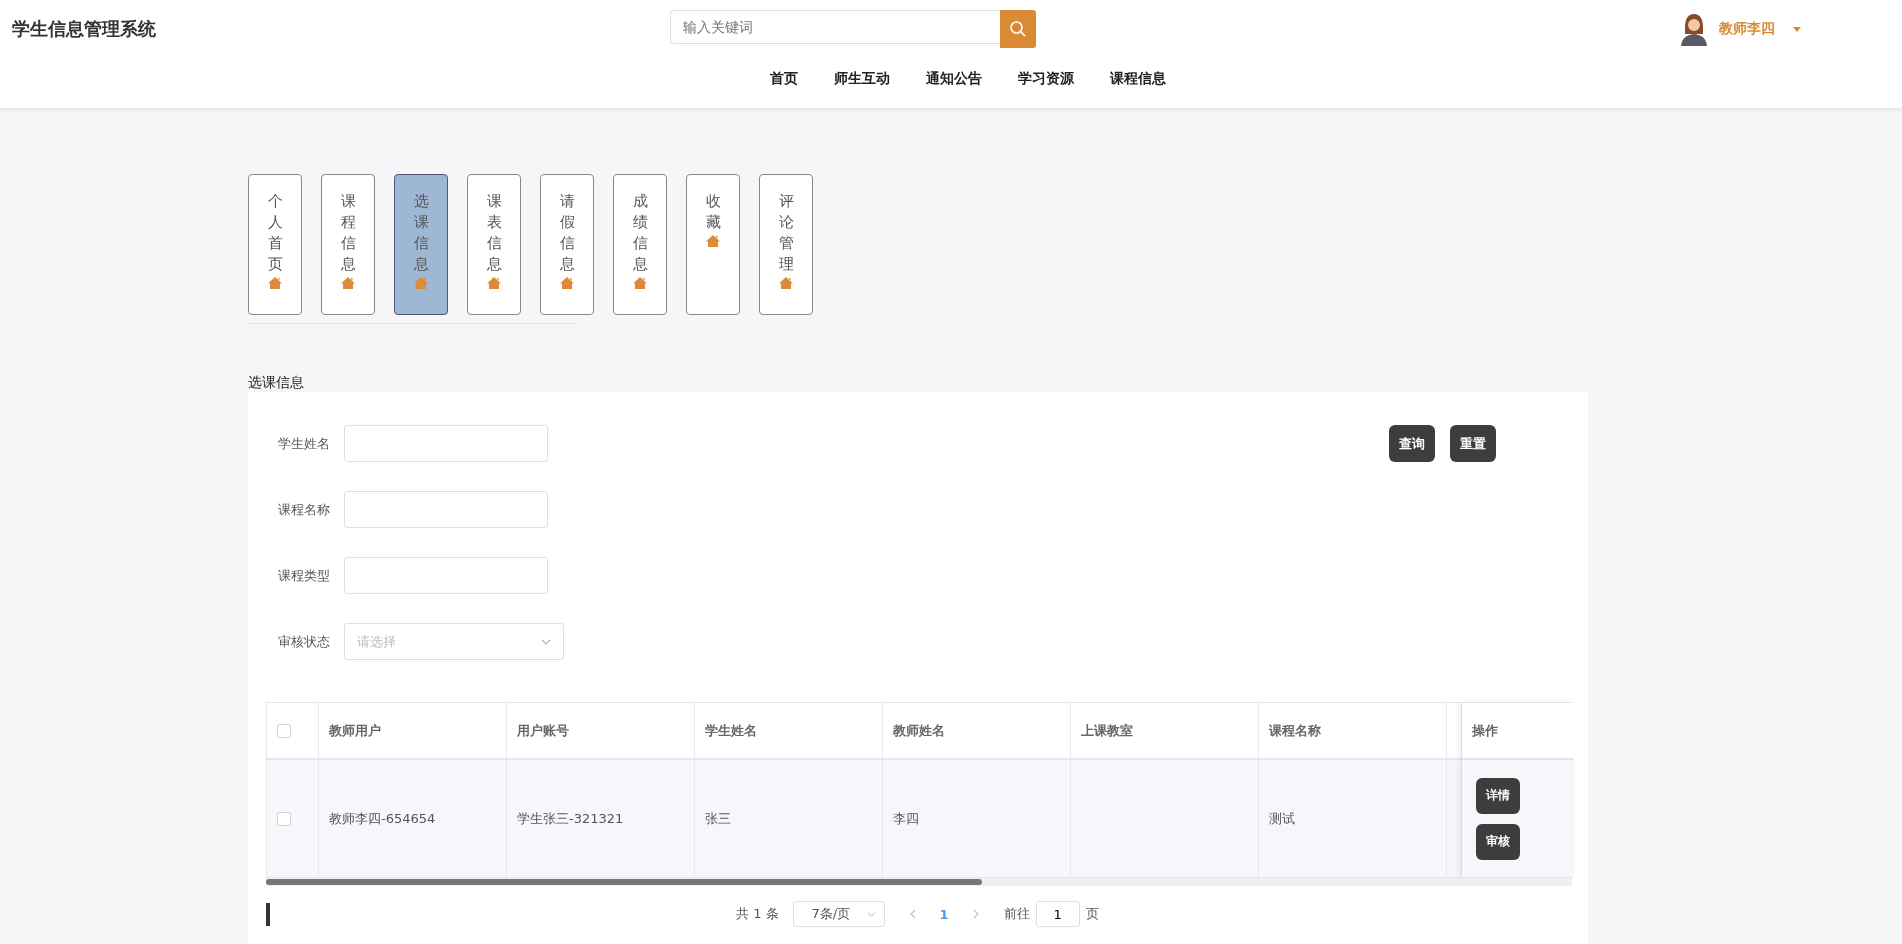 The image size is (1902, 944). I want to click on page-input: 1, so click(1057, 914).